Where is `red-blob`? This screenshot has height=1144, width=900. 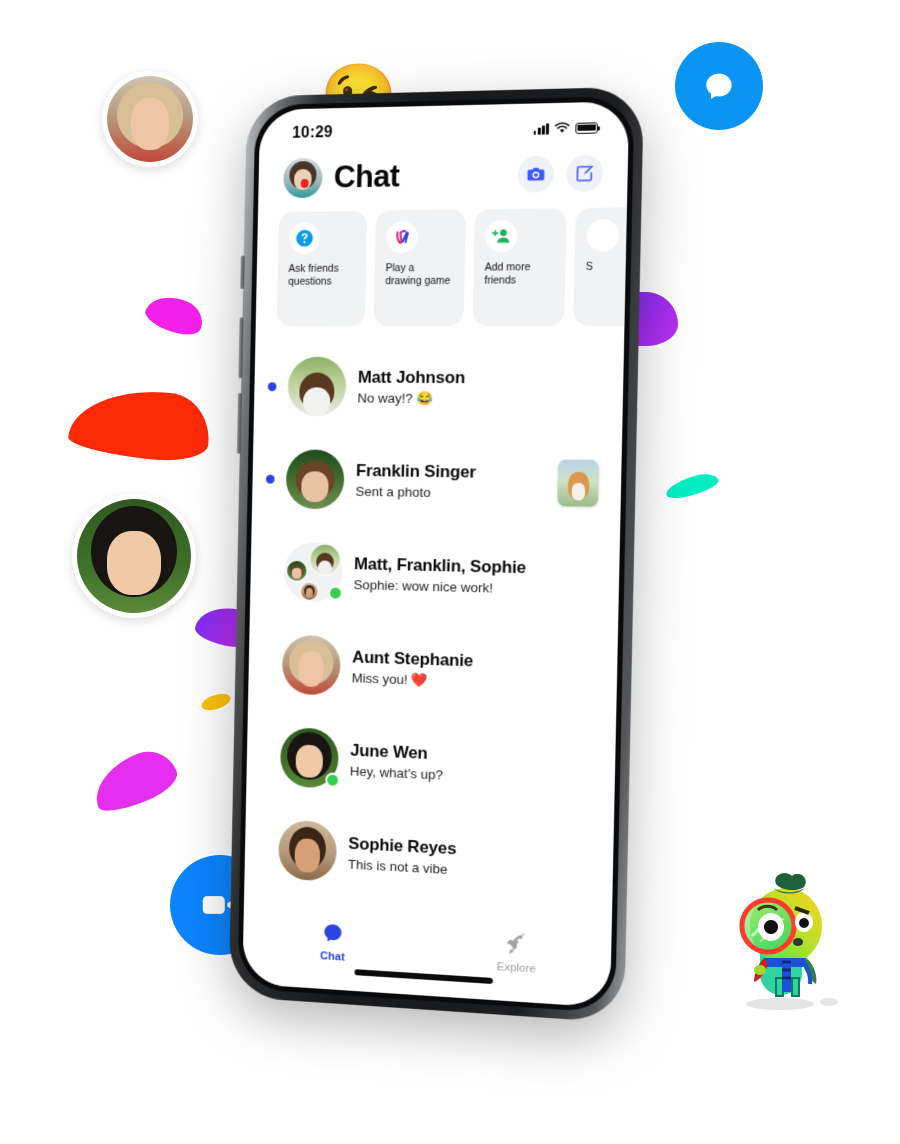 red-blob is located at coordinates (140, 424).